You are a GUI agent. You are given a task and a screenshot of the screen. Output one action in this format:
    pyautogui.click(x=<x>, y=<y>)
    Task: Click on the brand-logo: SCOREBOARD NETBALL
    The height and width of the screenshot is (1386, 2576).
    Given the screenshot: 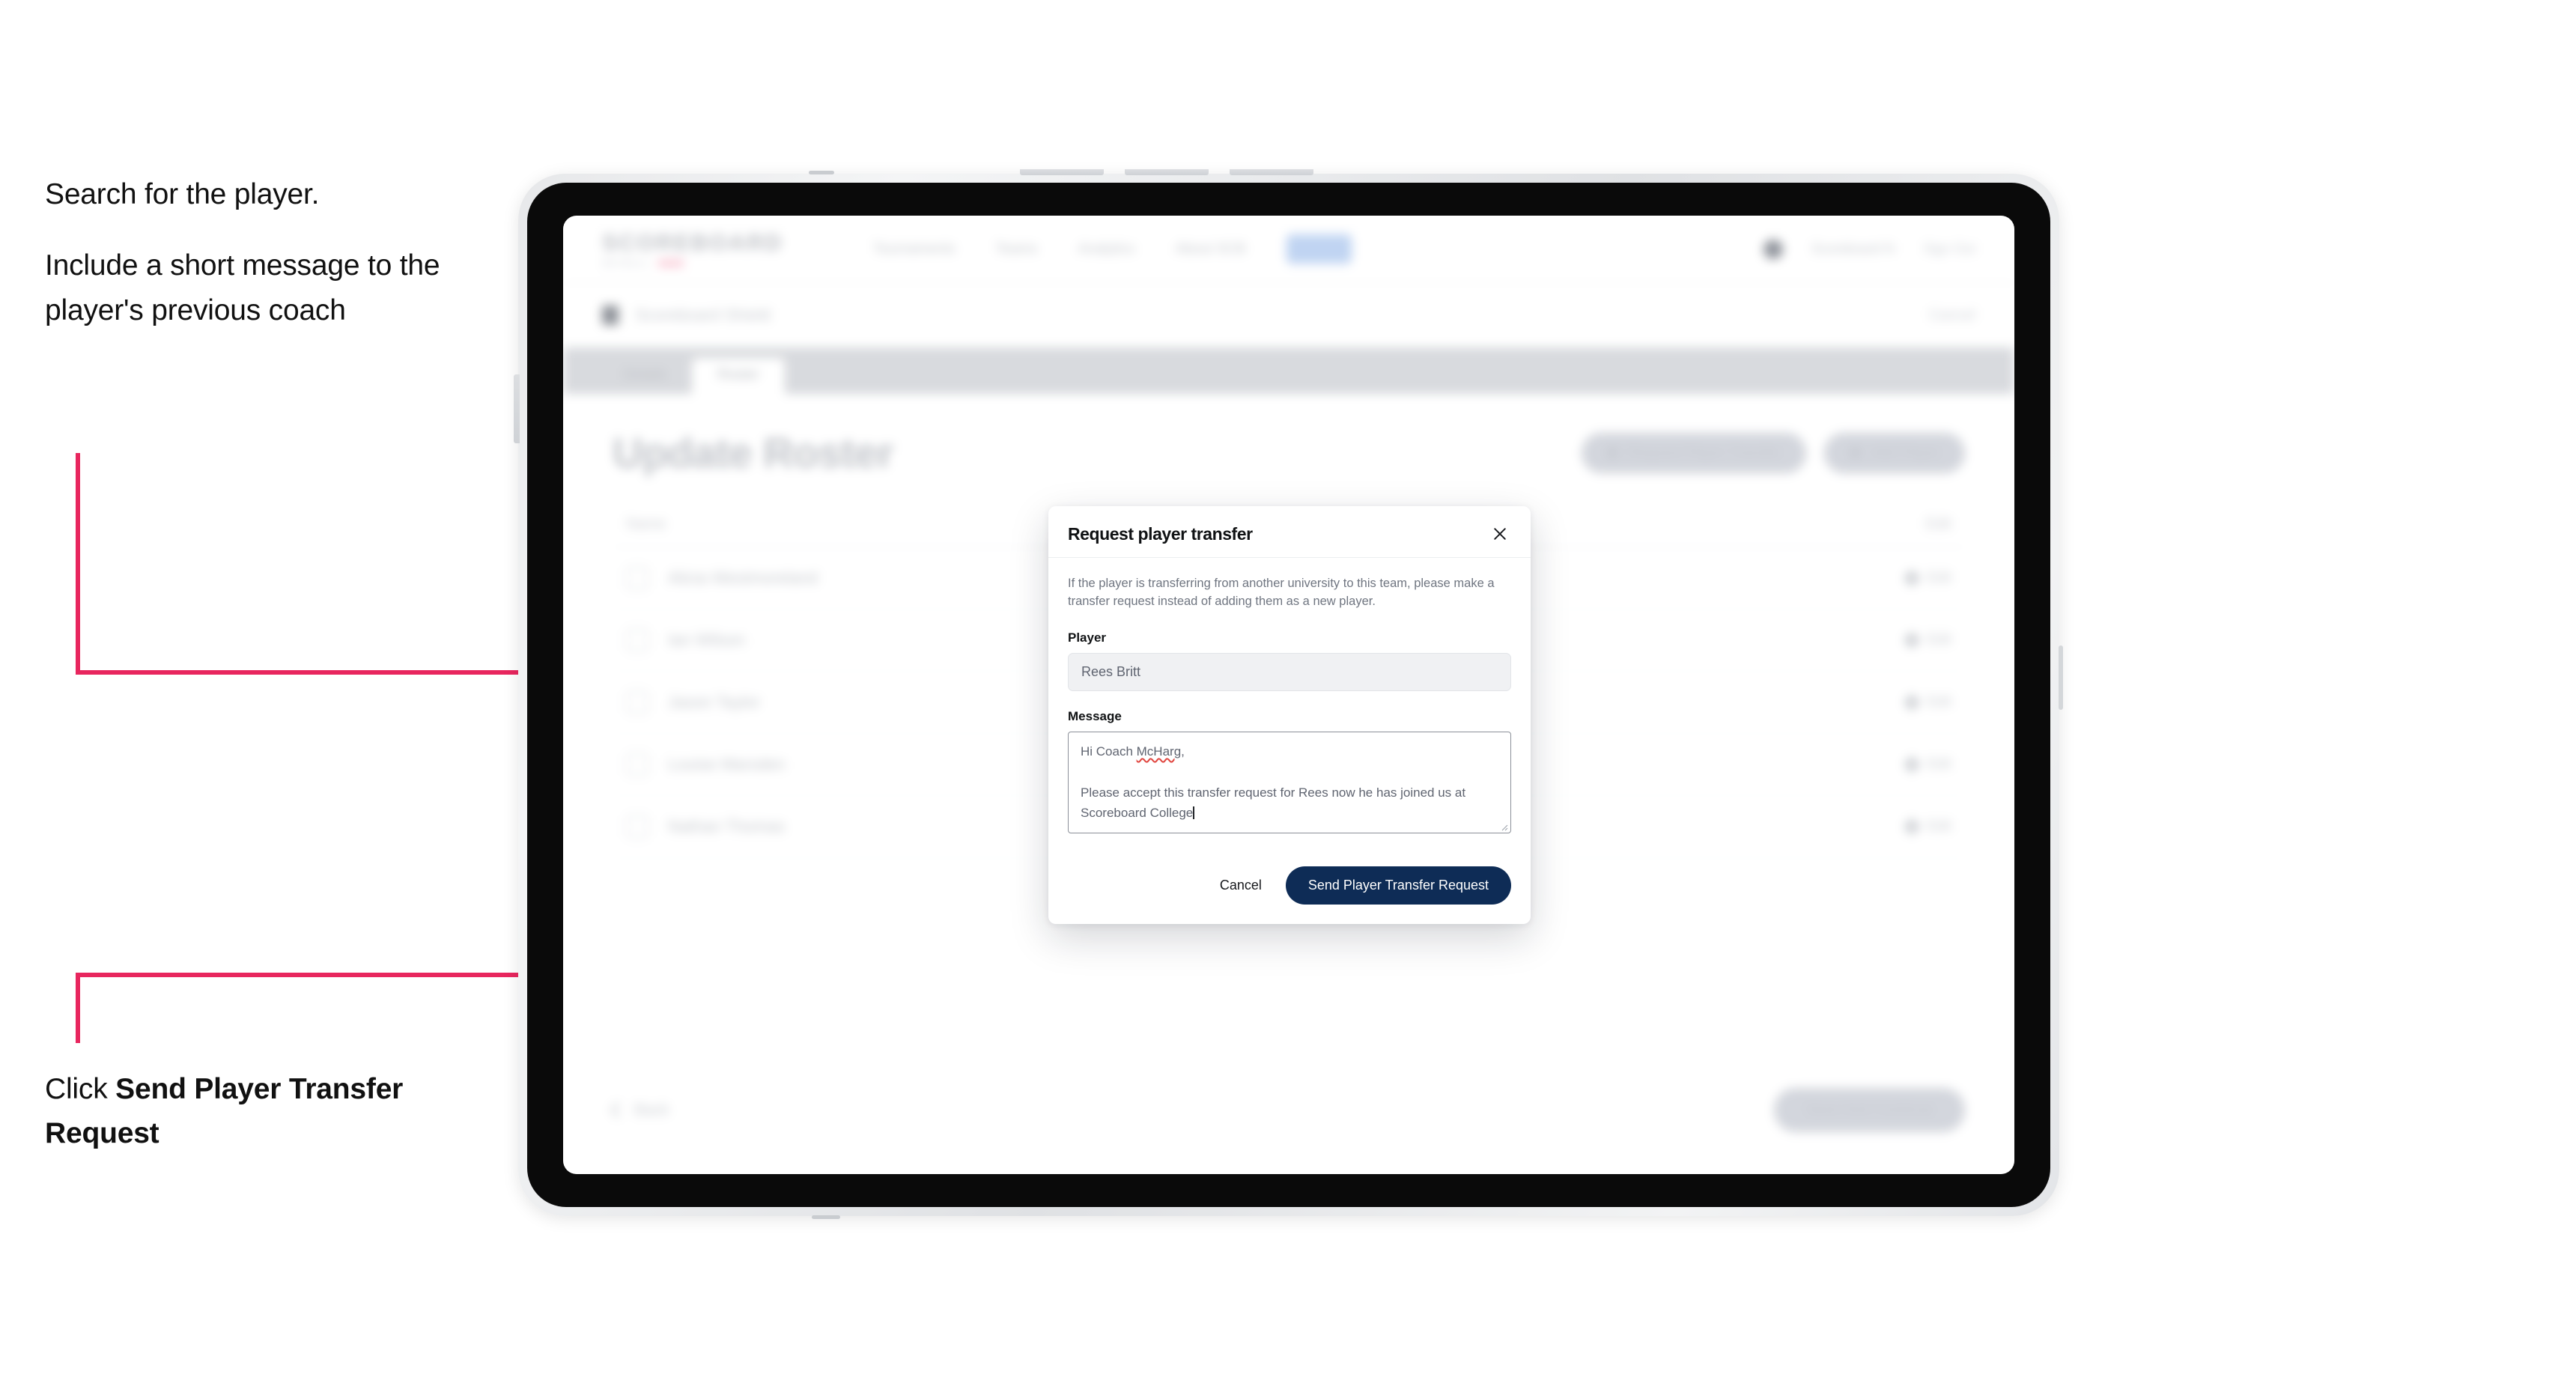 What is the action you would take?
    pyautogui.click(x=692, y=250)
    